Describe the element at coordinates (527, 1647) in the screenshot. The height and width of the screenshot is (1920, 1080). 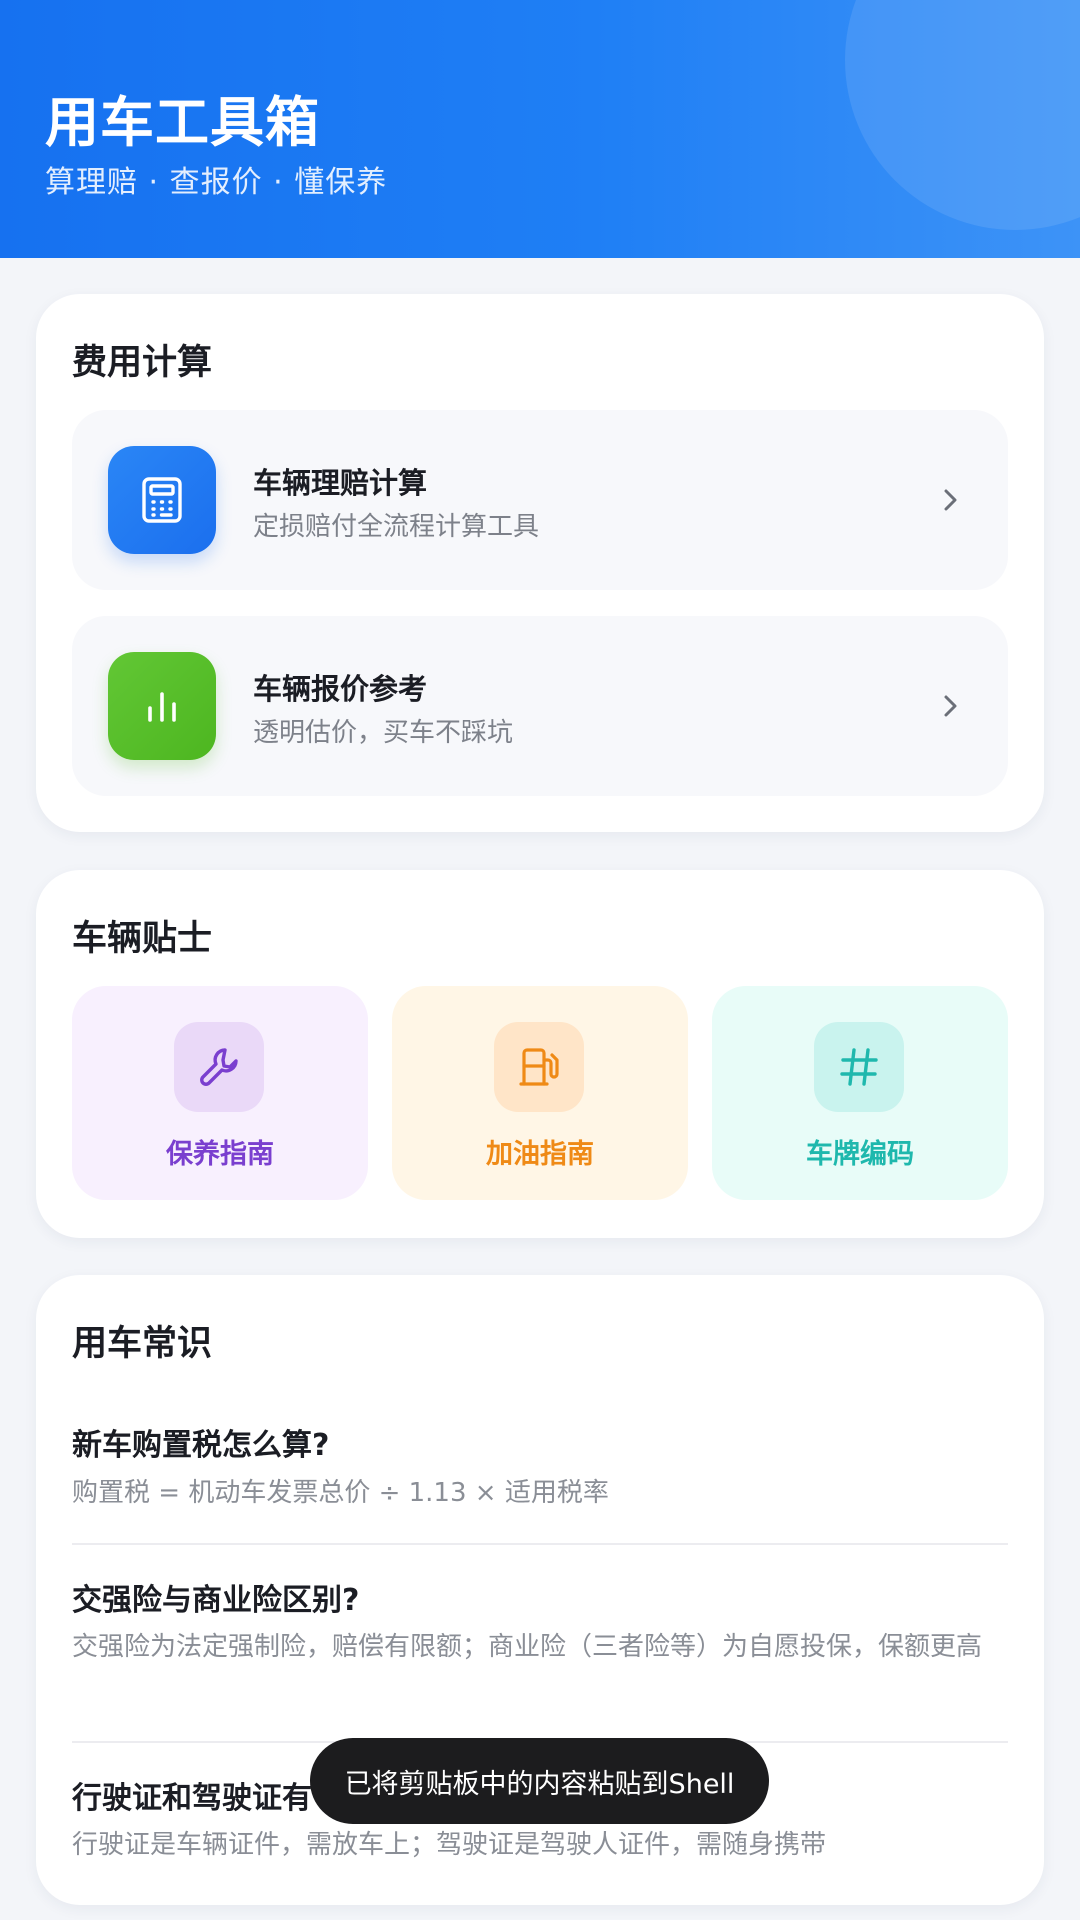
I see `faq-answer: 交强险为法定强制险，赔偿有限额；商业险（三者险等）为自愿投保，保额更高` at that location.